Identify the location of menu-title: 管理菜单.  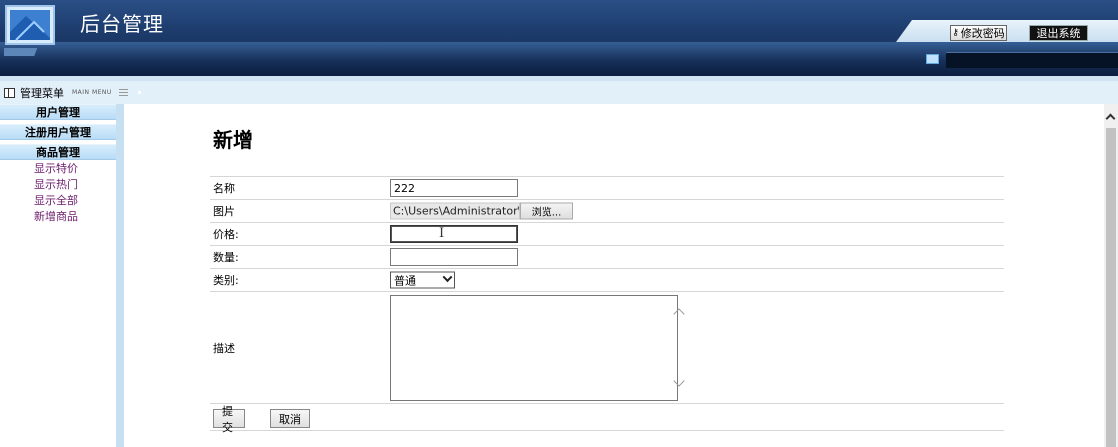
(42, 93).